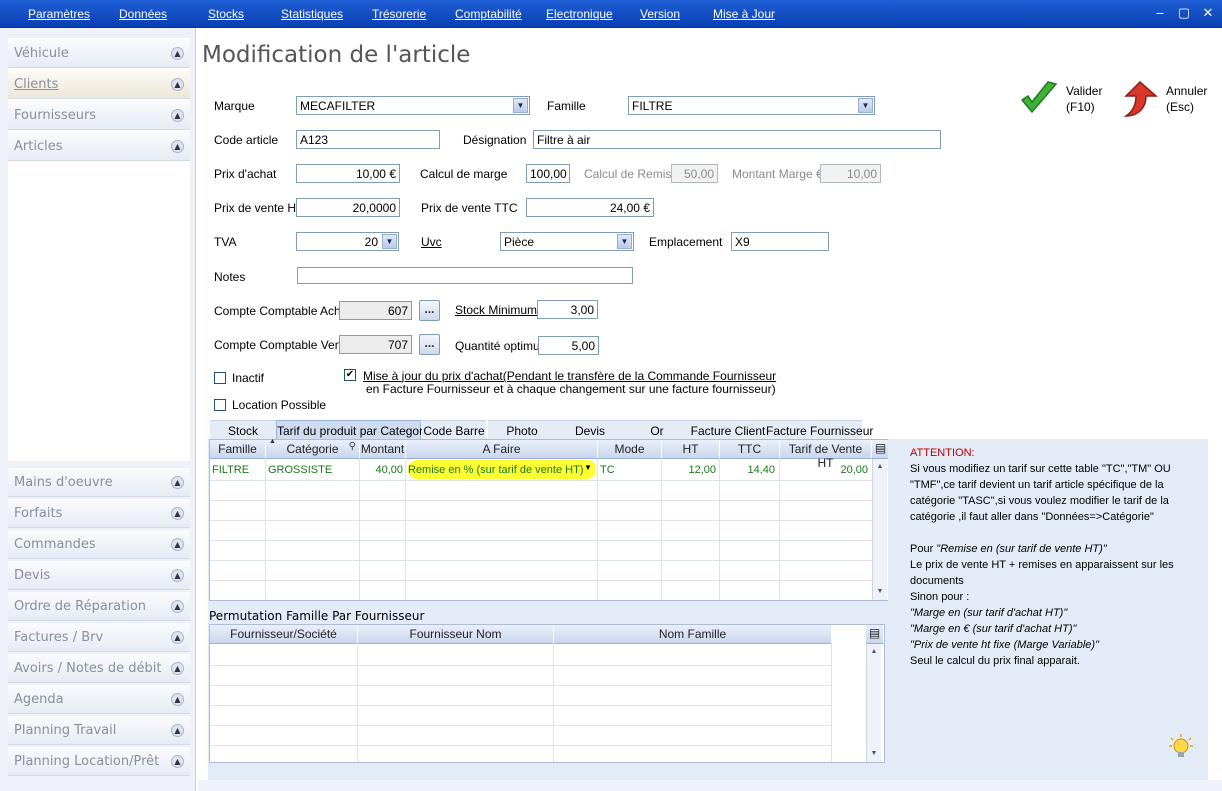 Image resolution: width=1222 pixels, height=791 pixels. What do you see at coordinates (59, 14) in the screenshot?
I see `menu-parametres: Paramètres` at bounding box center [59, 14].